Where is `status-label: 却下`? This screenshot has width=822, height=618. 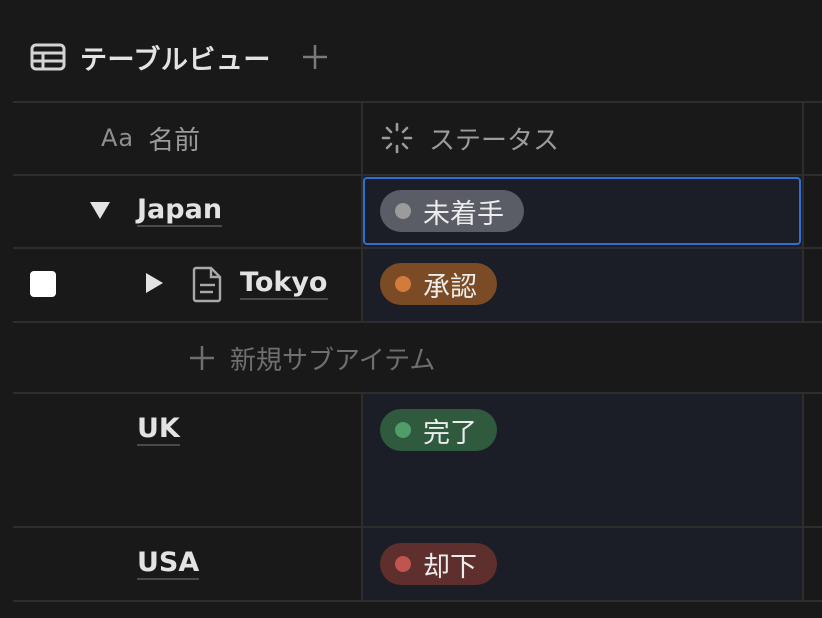
status-label: 却下 is located at coordinates (450, 567).